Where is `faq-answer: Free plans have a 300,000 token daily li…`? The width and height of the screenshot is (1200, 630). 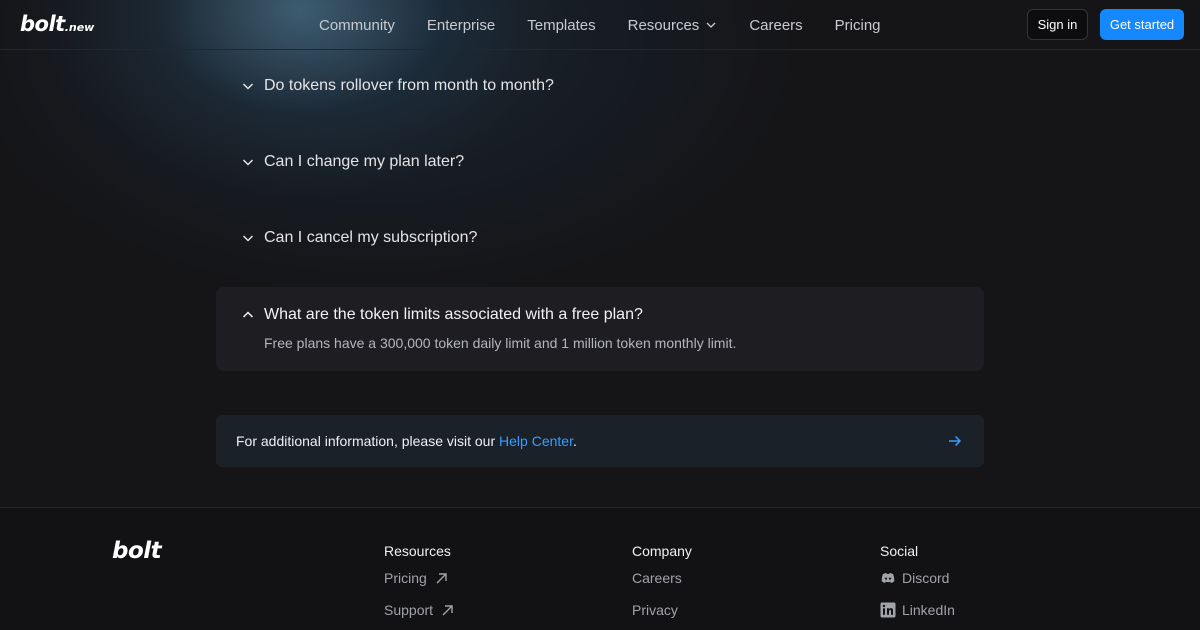 faq-answer: Free plans have a 300,000 token daily li… is located at coordinates (500, 343).